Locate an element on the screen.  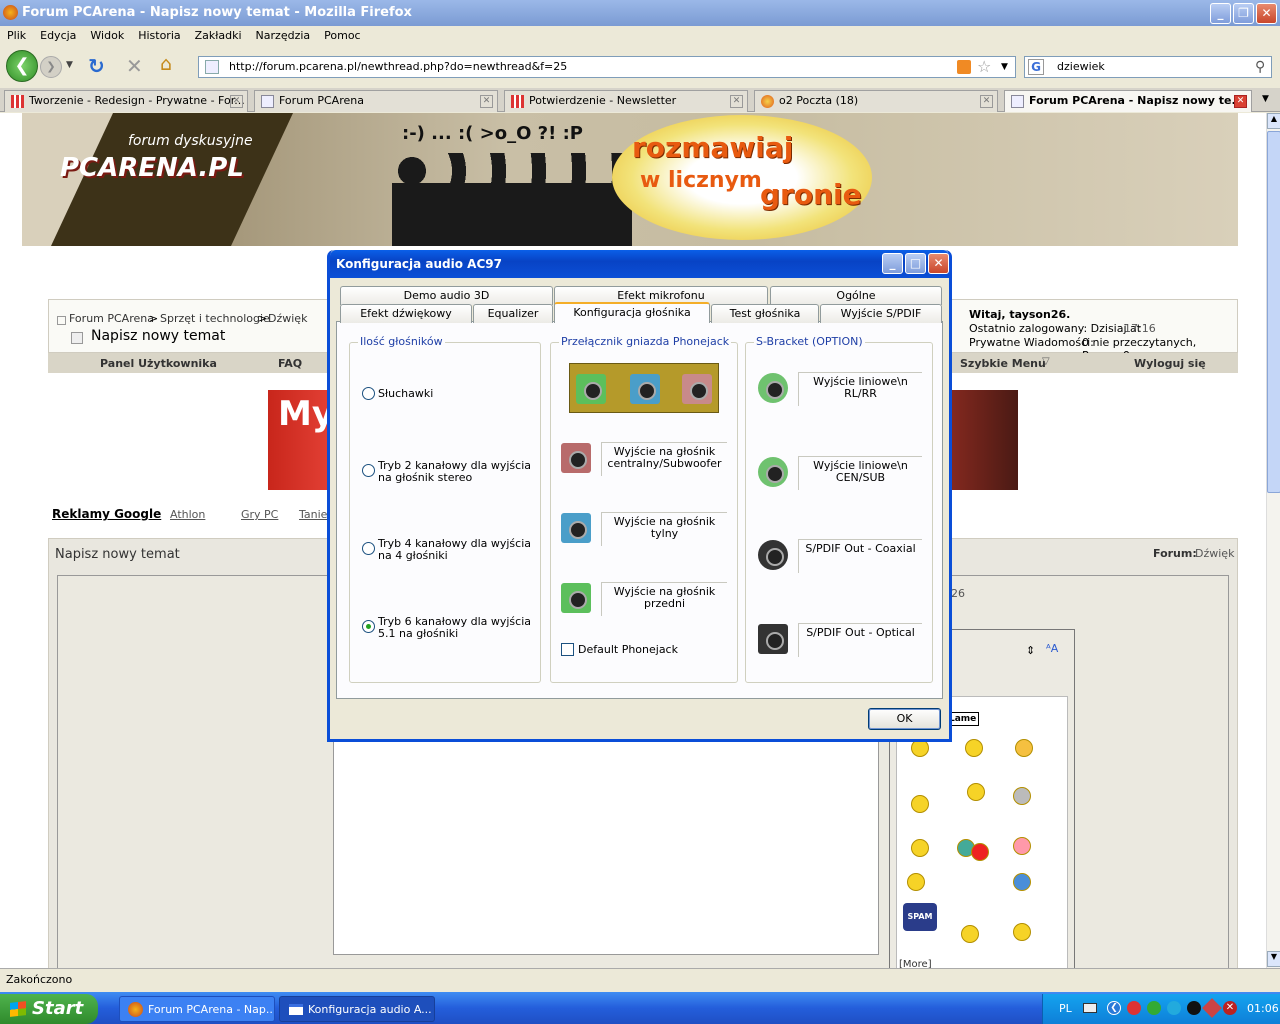
menu-edycja: Edycja is located at coordinates (58, 35).